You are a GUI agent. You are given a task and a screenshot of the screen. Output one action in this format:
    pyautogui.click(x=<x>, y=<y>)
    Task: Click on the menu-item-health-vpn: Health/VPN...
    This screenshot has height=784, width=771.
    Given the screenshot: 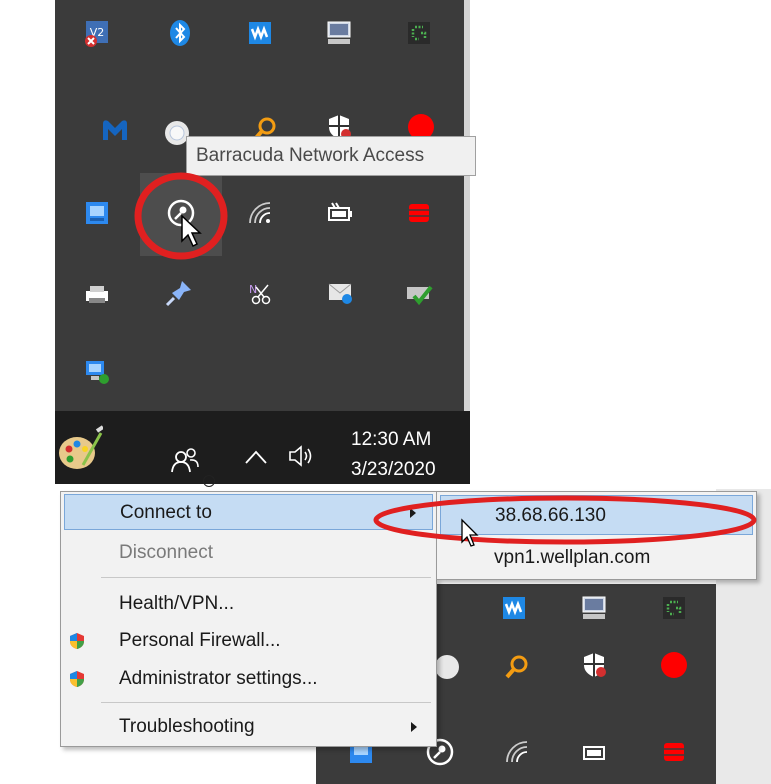 What is the action you would take?
    pyautogui.click(x=248, y=604)
    